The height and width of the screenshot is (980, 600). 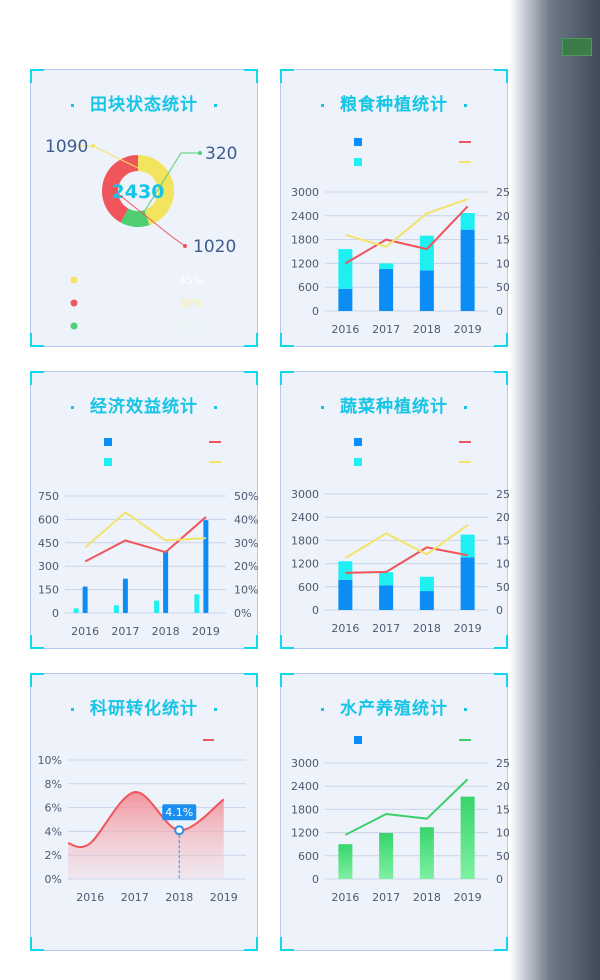 I want to click on pie-slice, so click(x=135, y=217).